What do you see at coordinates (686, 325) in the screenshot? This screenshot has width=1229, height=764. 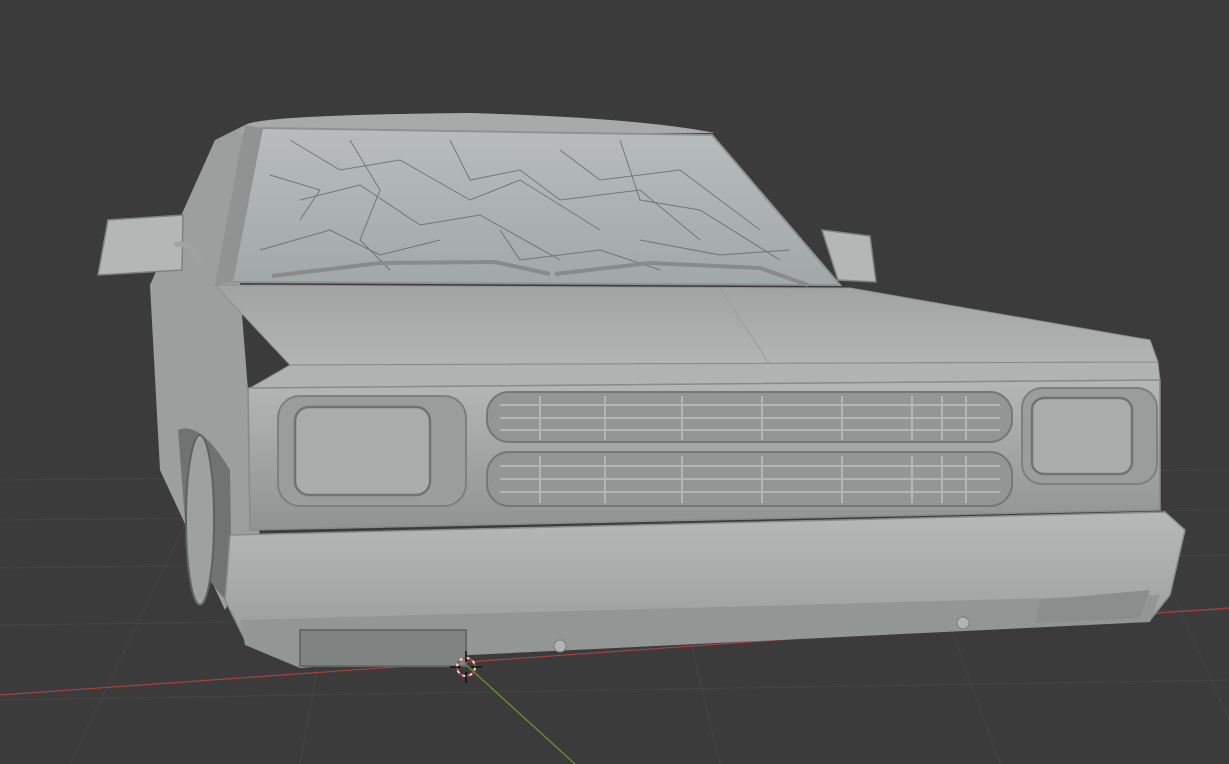 I see `hood` at bounding box center [686, 325].